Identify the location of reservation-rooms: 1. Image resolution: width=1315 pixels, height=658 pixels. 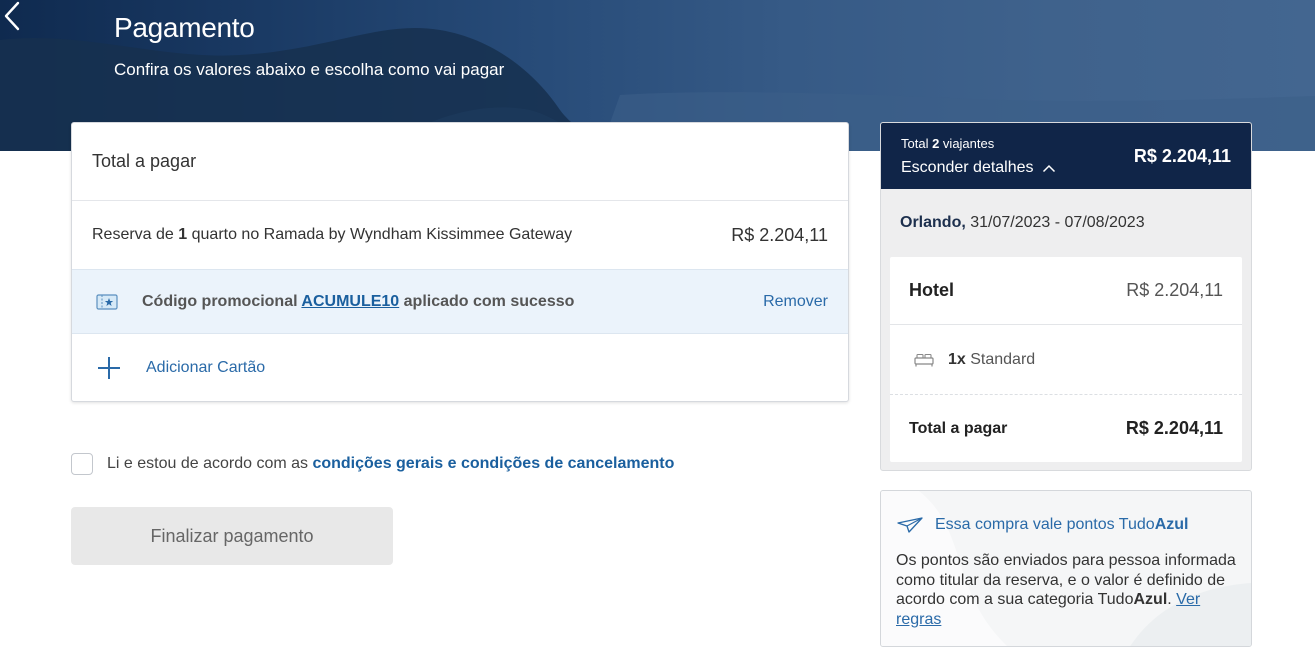
(183, 234).